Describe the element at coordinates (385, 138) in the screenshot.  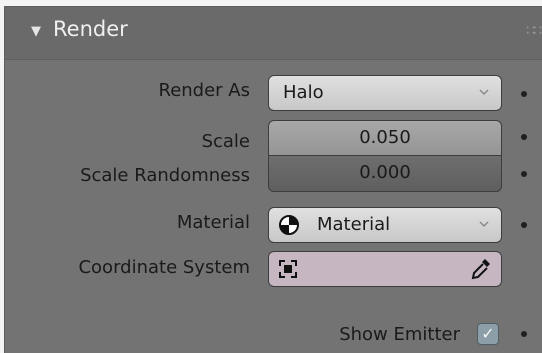
I see `scale-field: 0.050` at that location.